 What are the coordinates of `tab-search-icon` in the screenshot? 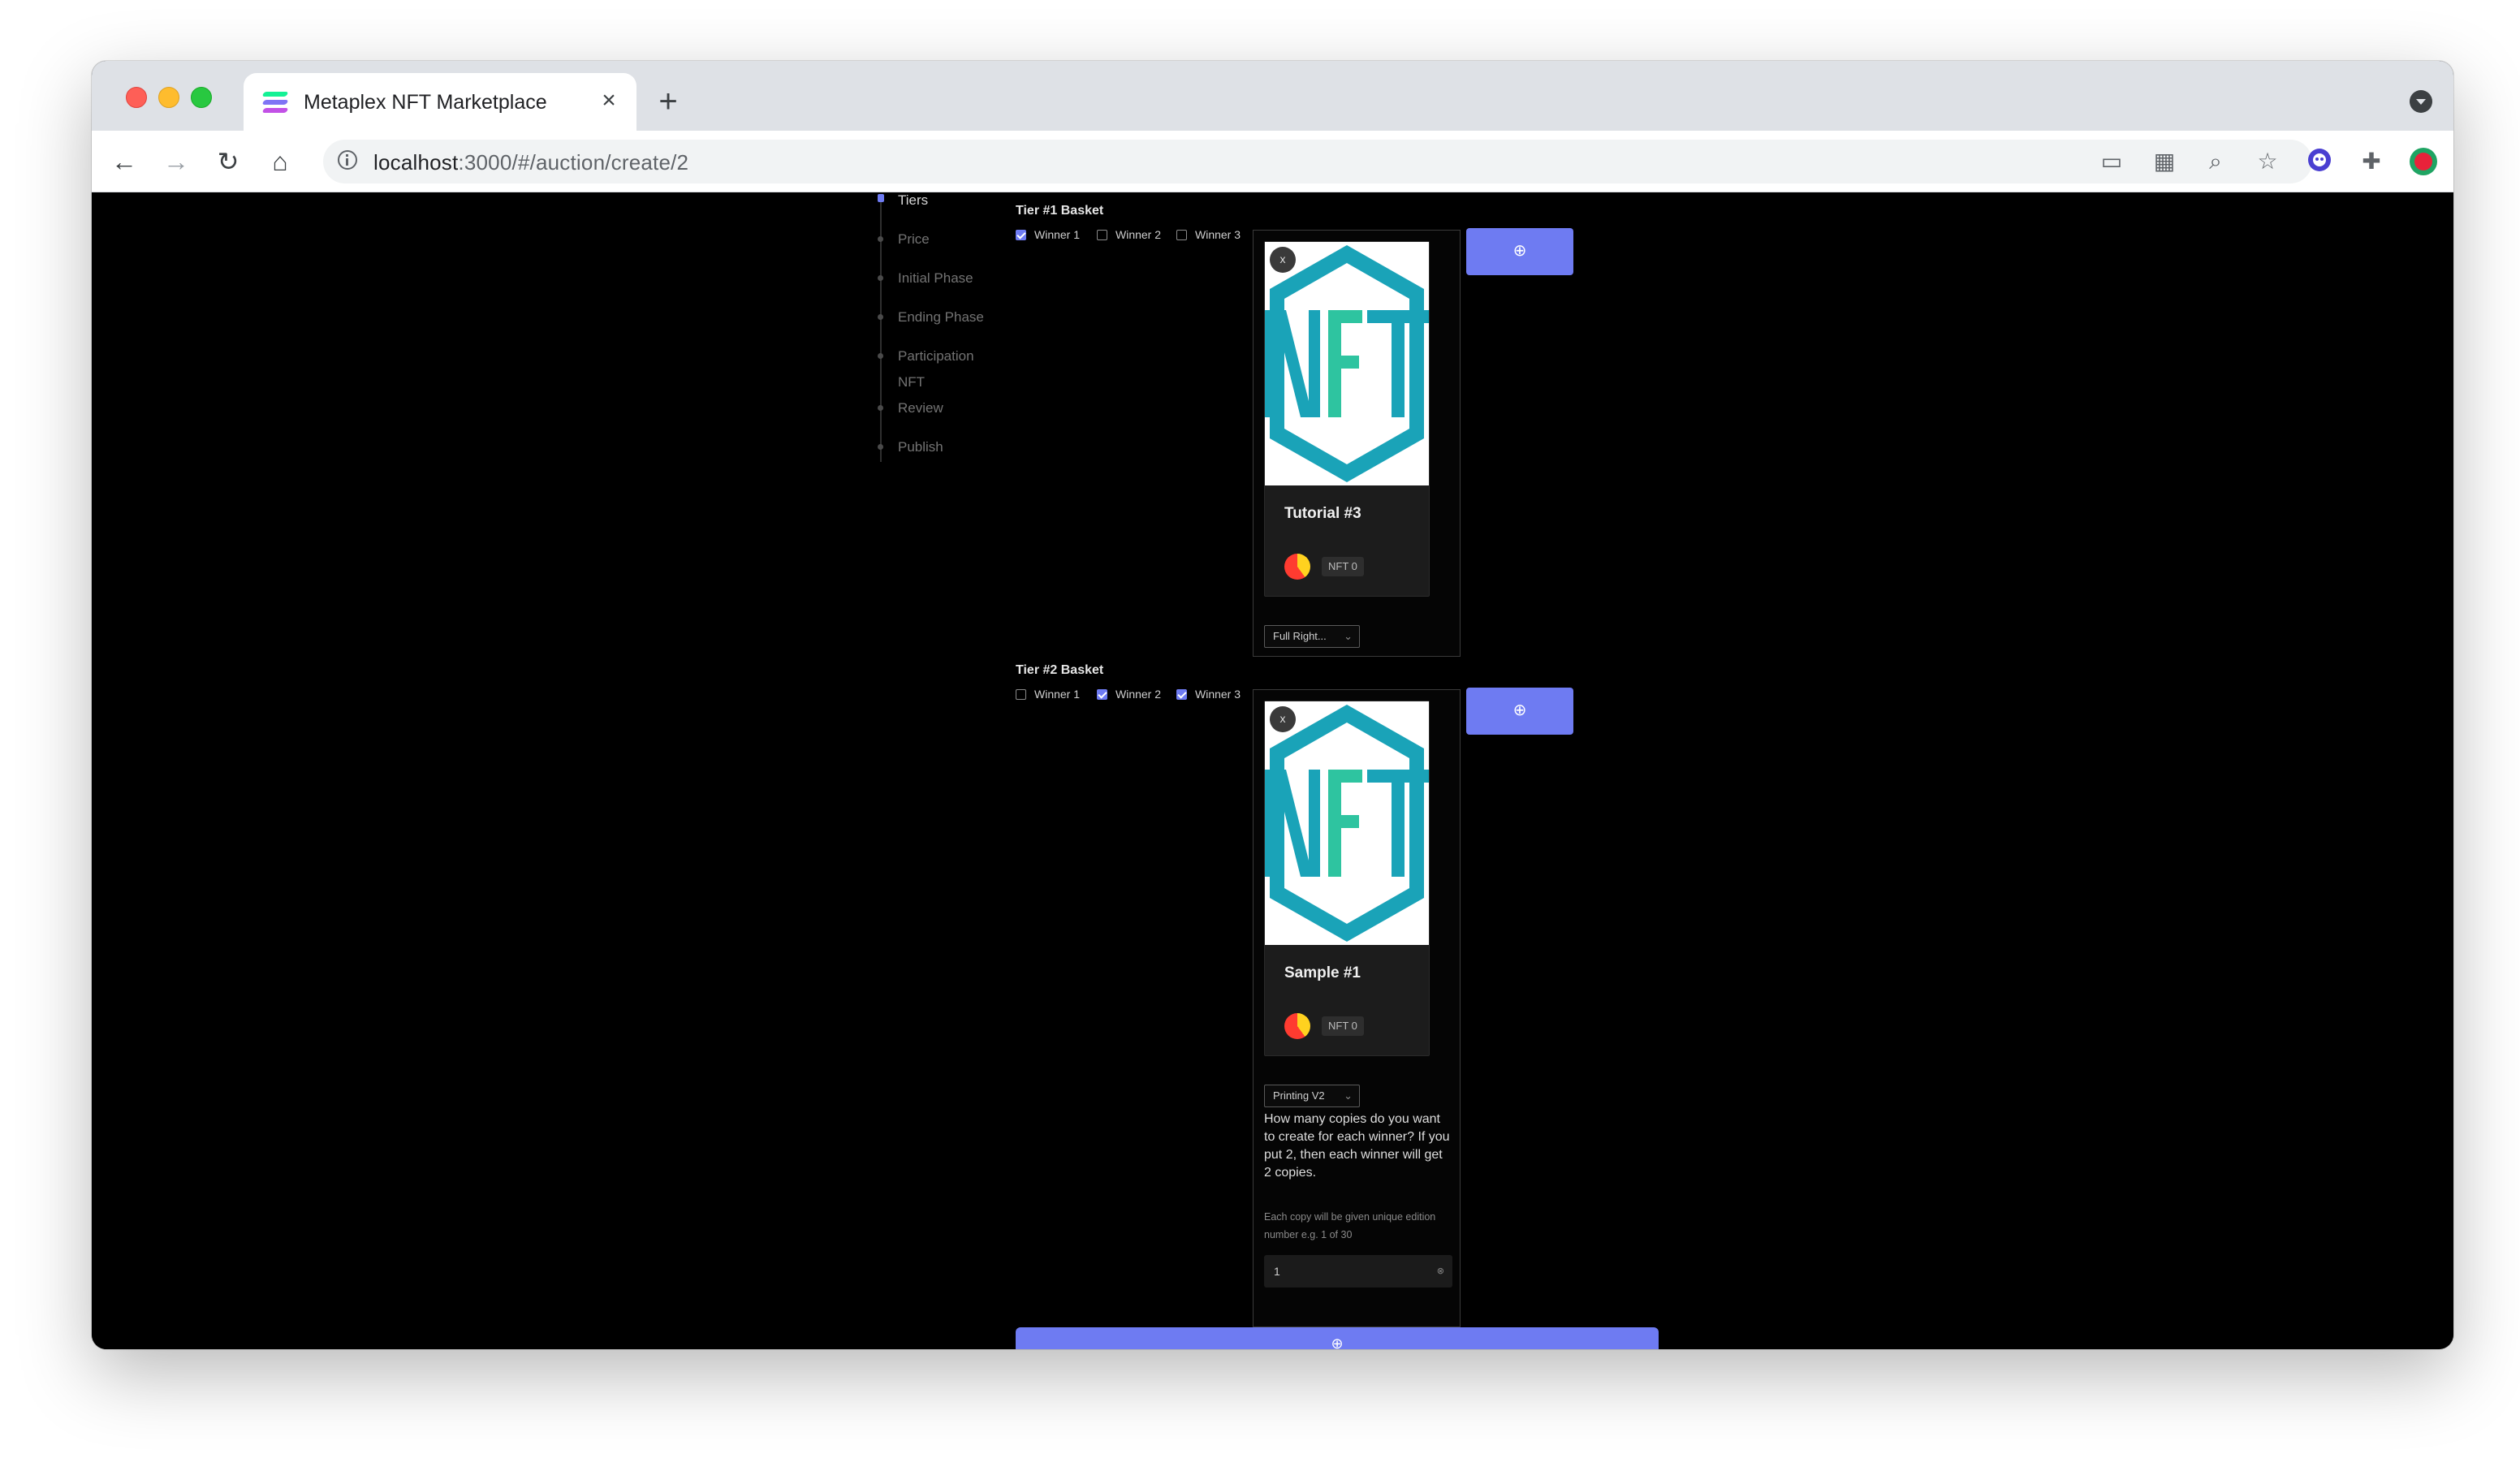 It's located at (2421, 101).